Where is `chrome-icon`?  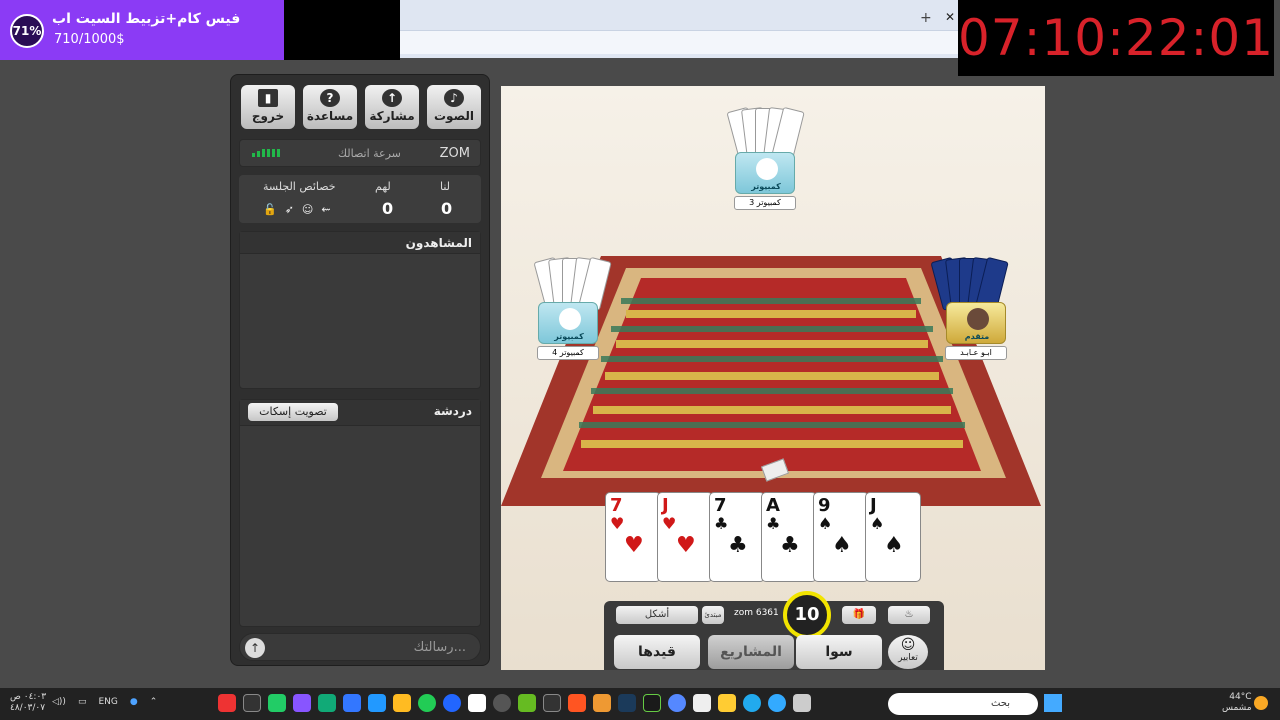
chrome-icon is located at coordinates (227, 703).